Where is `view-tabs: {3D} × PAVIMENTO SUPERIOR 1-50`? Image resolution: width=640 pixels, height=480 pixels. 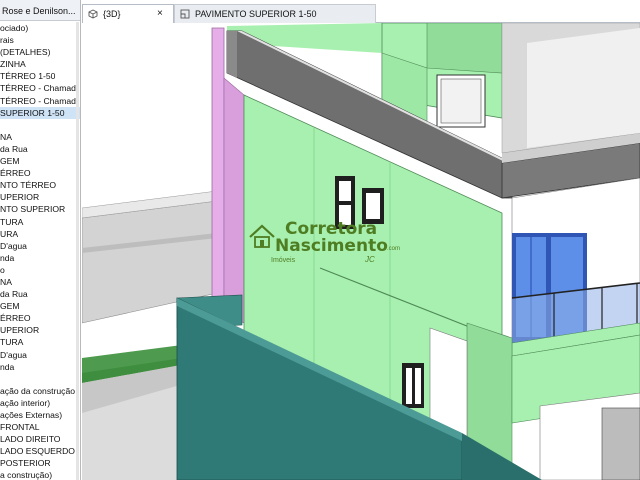
view-tabs: {3D} × PAVIMENTO SUPERIOR 1-50 is located at coordinates (361, 13).